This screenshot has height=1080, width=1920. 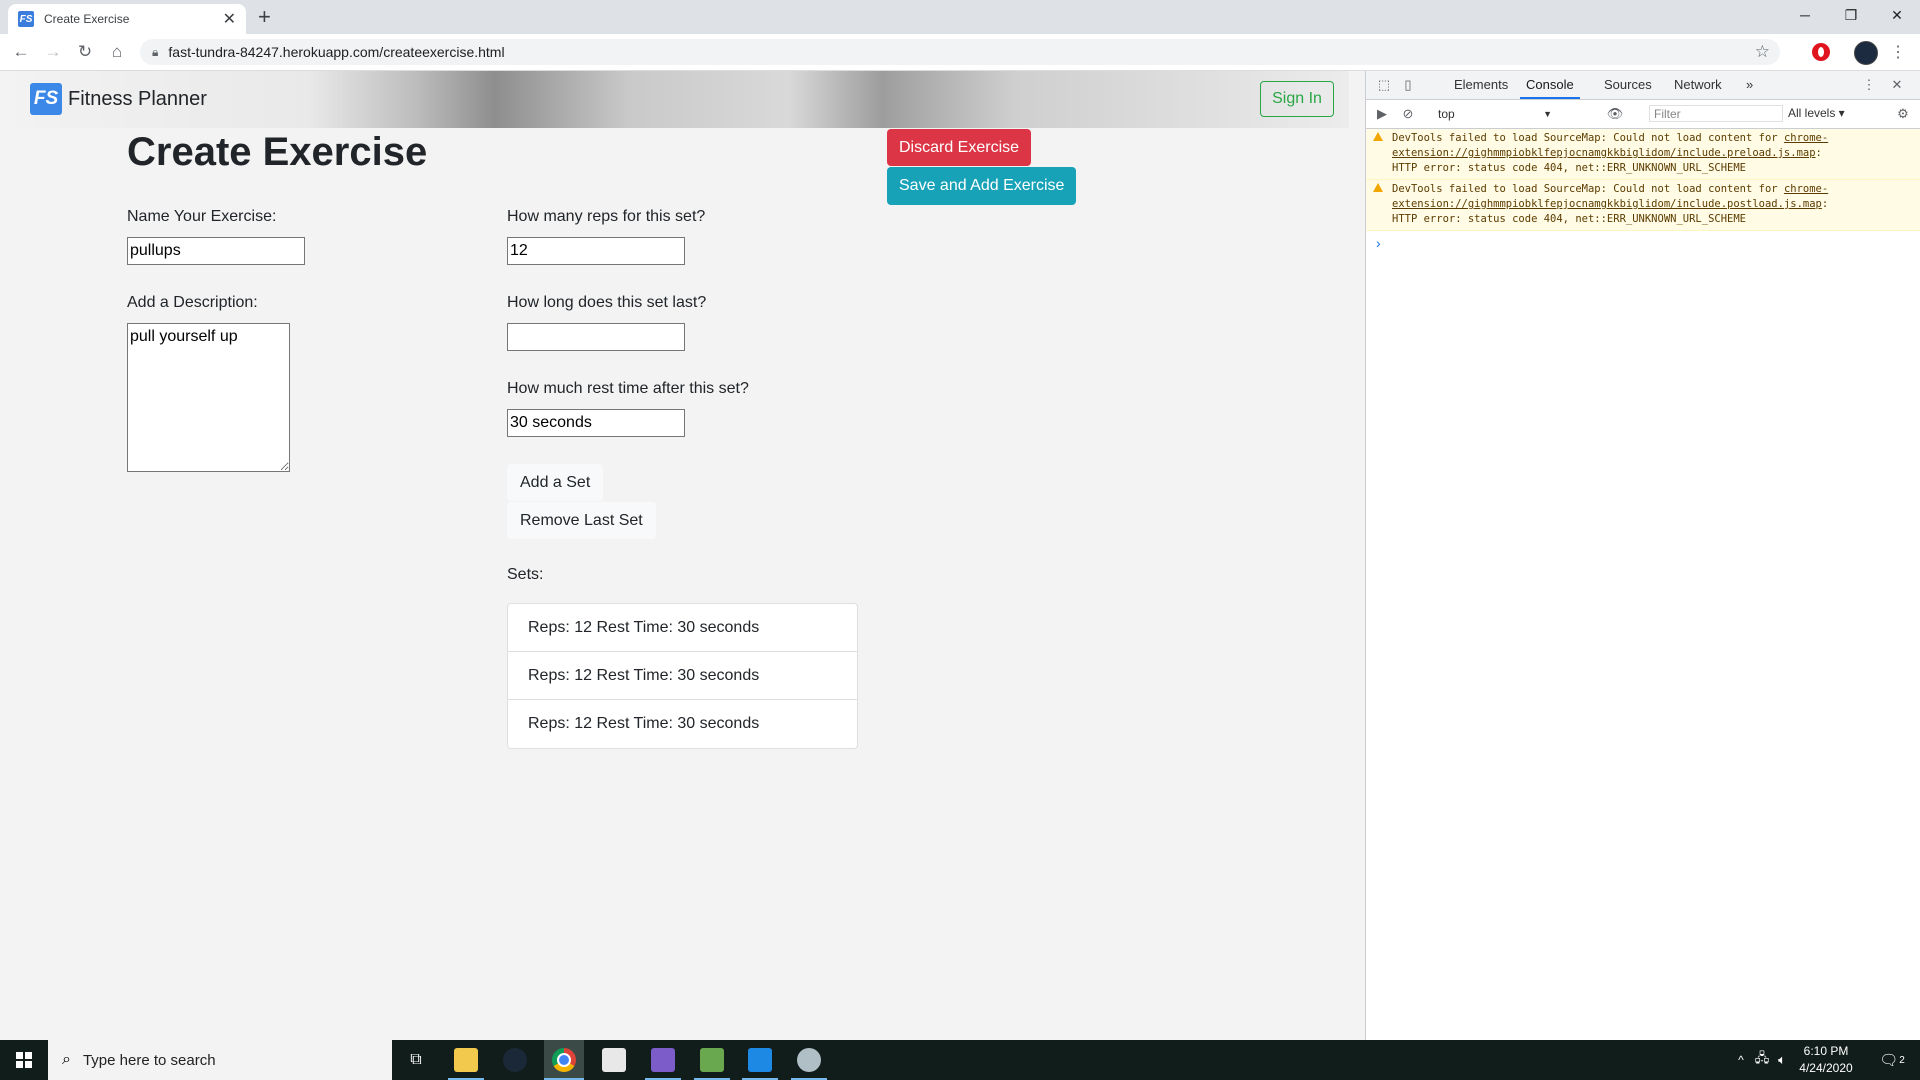 I want to click on rest-time-label: How much rest time after this set?, so click(x=628, y=388).